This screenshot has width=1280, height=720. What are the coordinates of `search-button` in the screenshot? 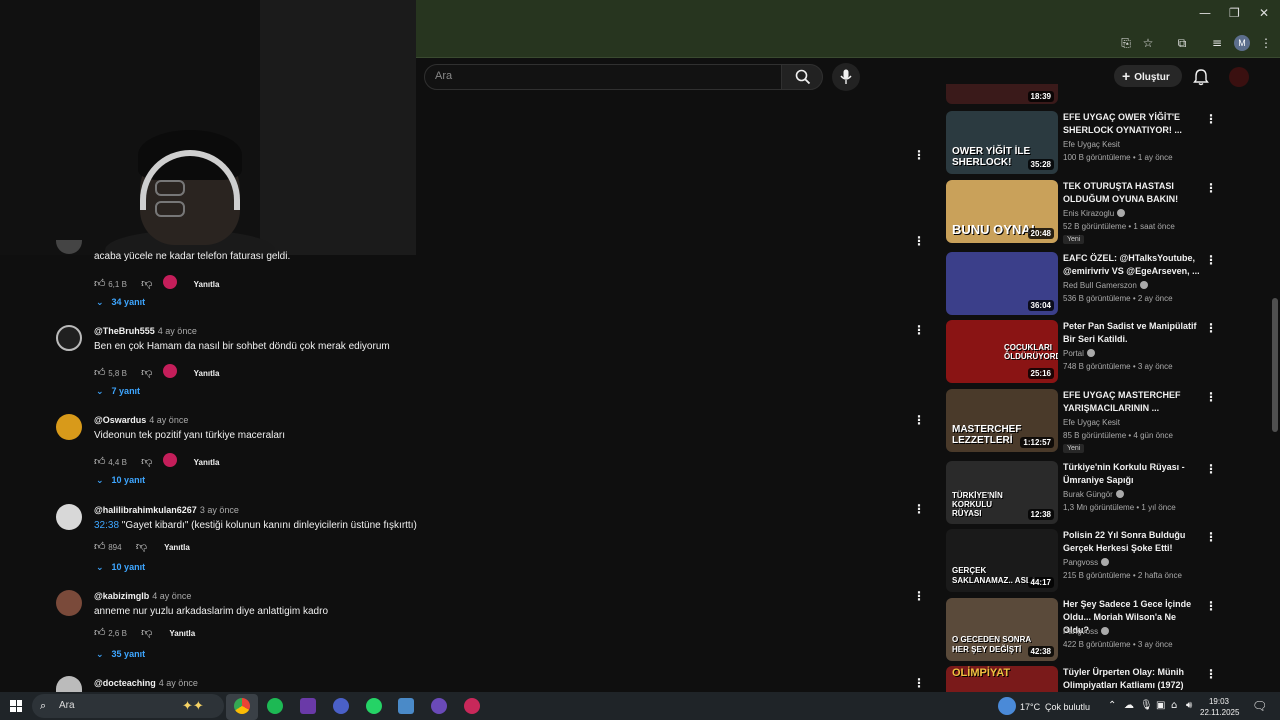 It's located at (802, 77).